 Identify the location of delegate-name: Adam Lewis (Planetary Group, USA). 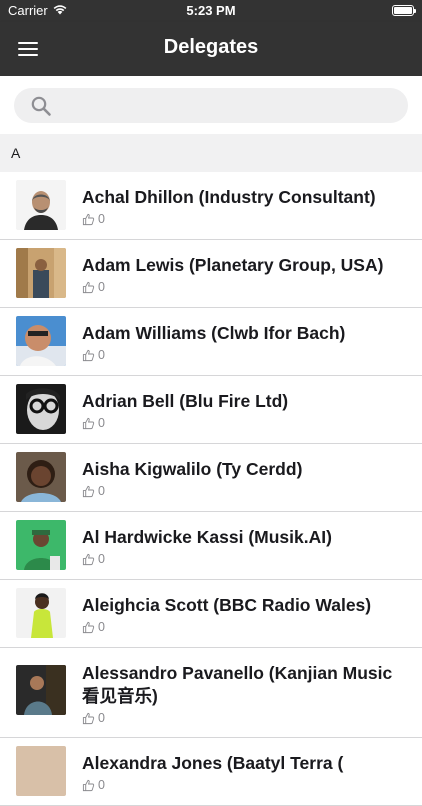
(233, 265).